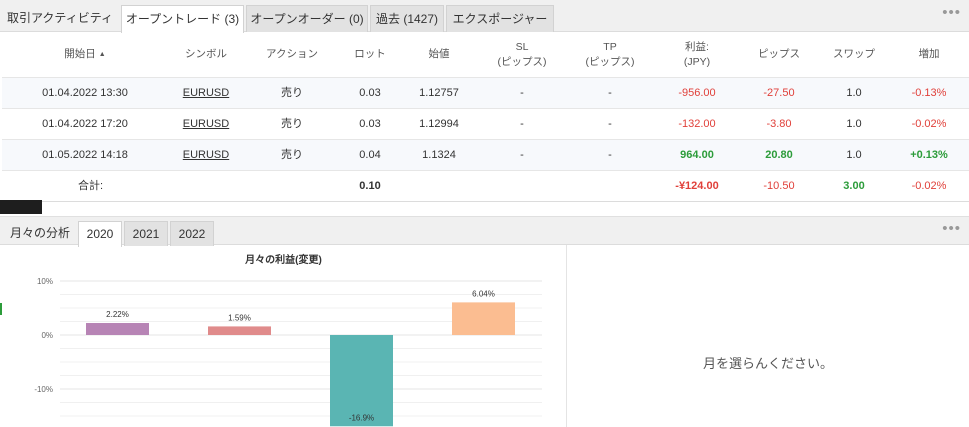 The width and height of the screenshot is (969, 427). Describe the element at coordinates (697, 154) in the screenshot. I see `cell-profit: 964.00` at that location.